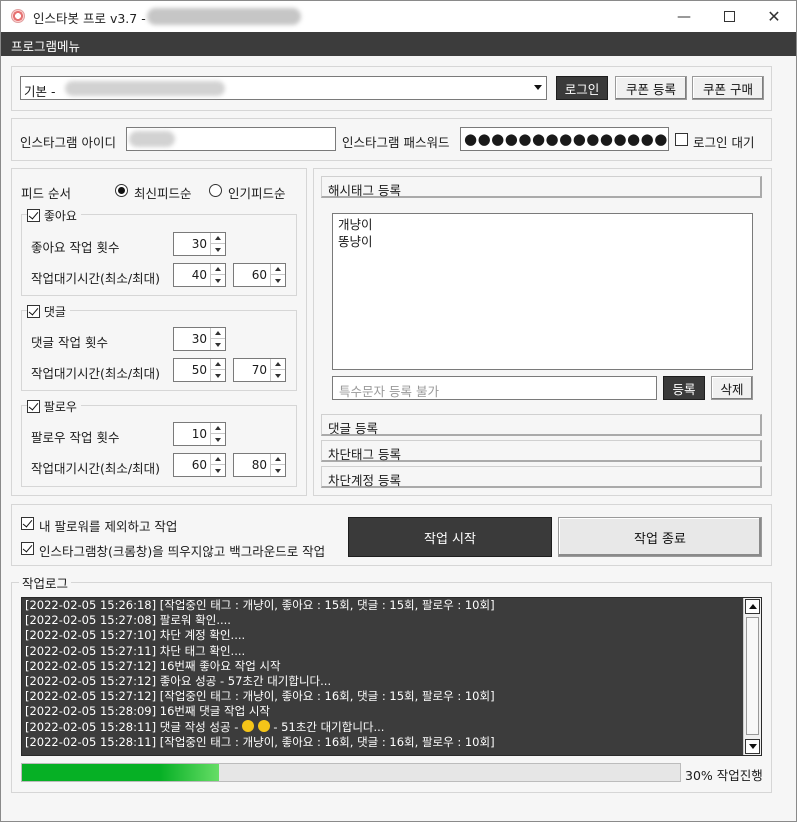  I want to click on id-field, so click(231, 139).